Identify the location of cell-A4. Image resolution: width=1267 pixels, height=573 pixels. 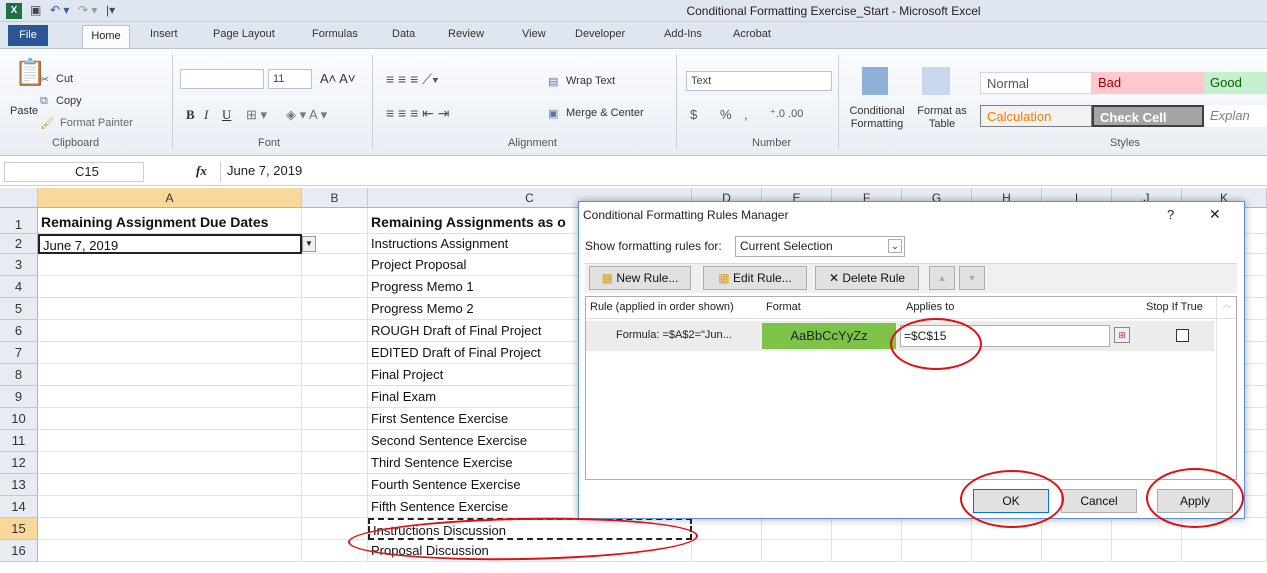
(170, 287).